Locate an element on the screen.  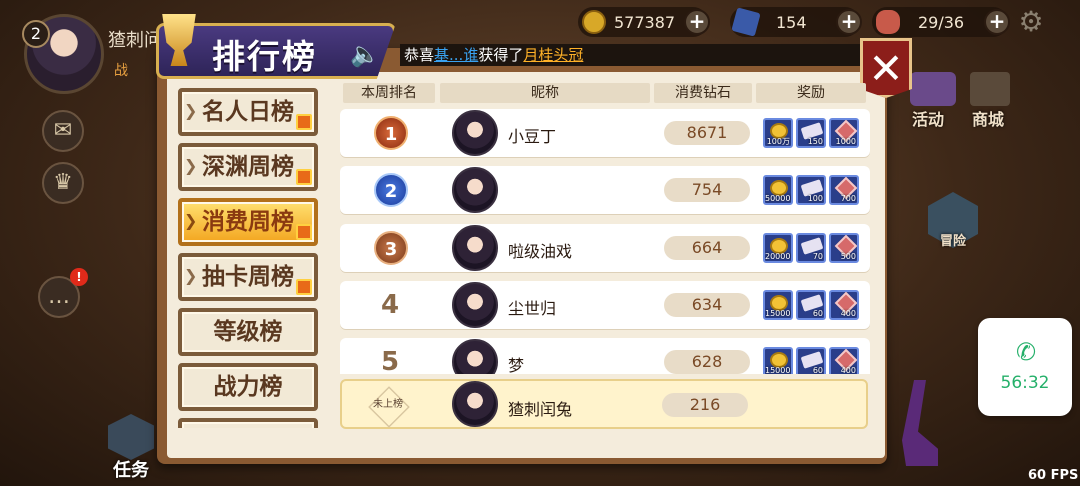
player-nickname: 尘世归 is located at coordinates (532, 308).